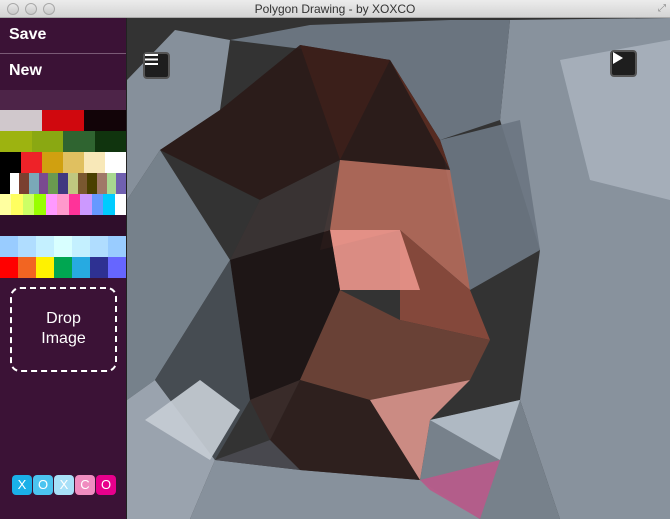  I want to click on xoxco-logo: XOXCO, so click(64, 485).